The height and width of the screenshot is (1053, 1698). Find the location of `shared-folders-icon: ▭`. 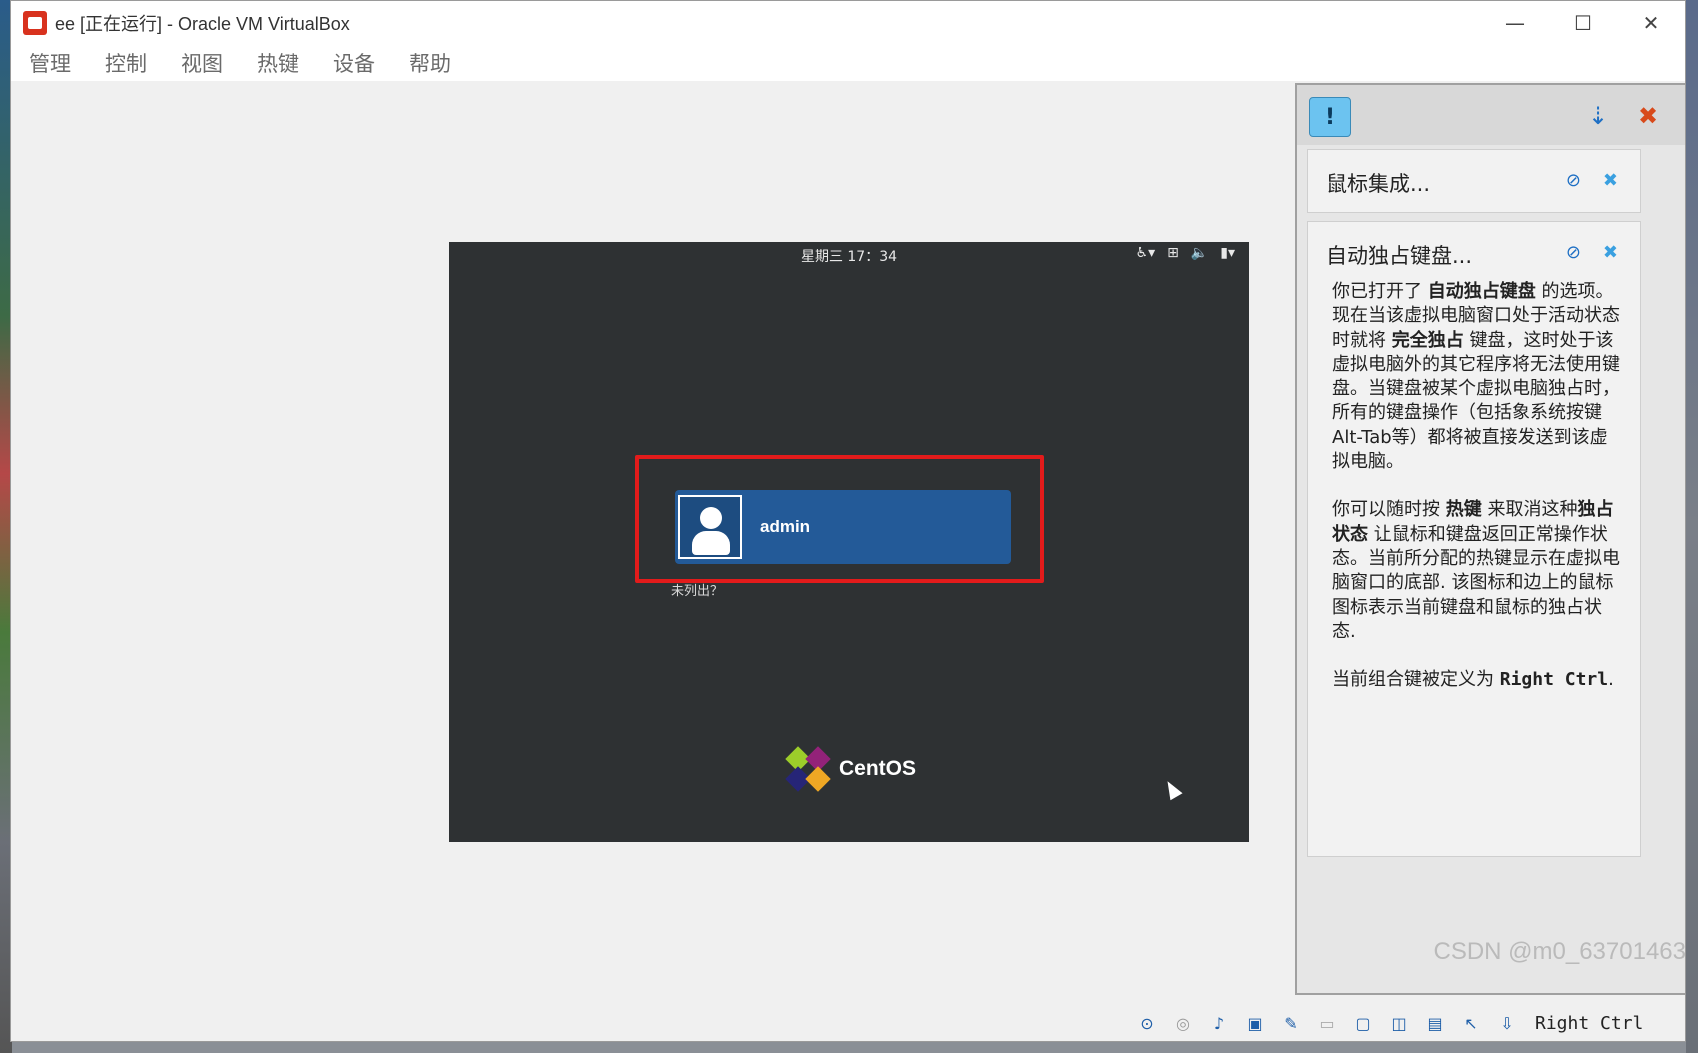

shared-folders-icon: ▭ is located at coordinates (1327, 1023).